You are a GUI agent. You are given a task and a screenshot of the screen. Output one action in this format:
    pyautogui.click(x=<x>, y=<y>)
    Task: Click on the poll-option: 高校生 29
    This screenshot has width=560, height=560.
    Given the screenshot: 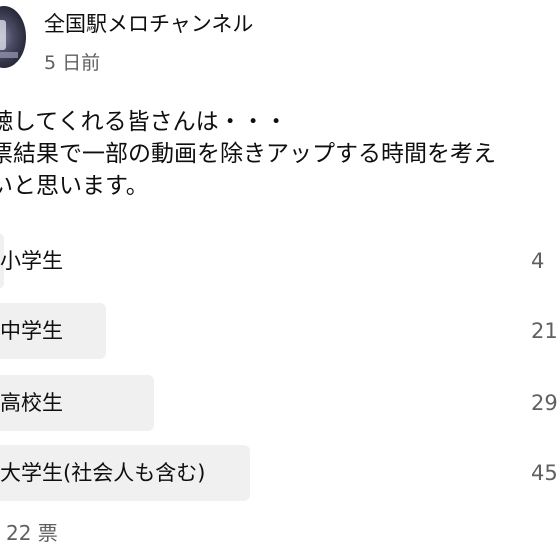 What is the action you would take?
    pyautogui.click(x=280, y=403)
    